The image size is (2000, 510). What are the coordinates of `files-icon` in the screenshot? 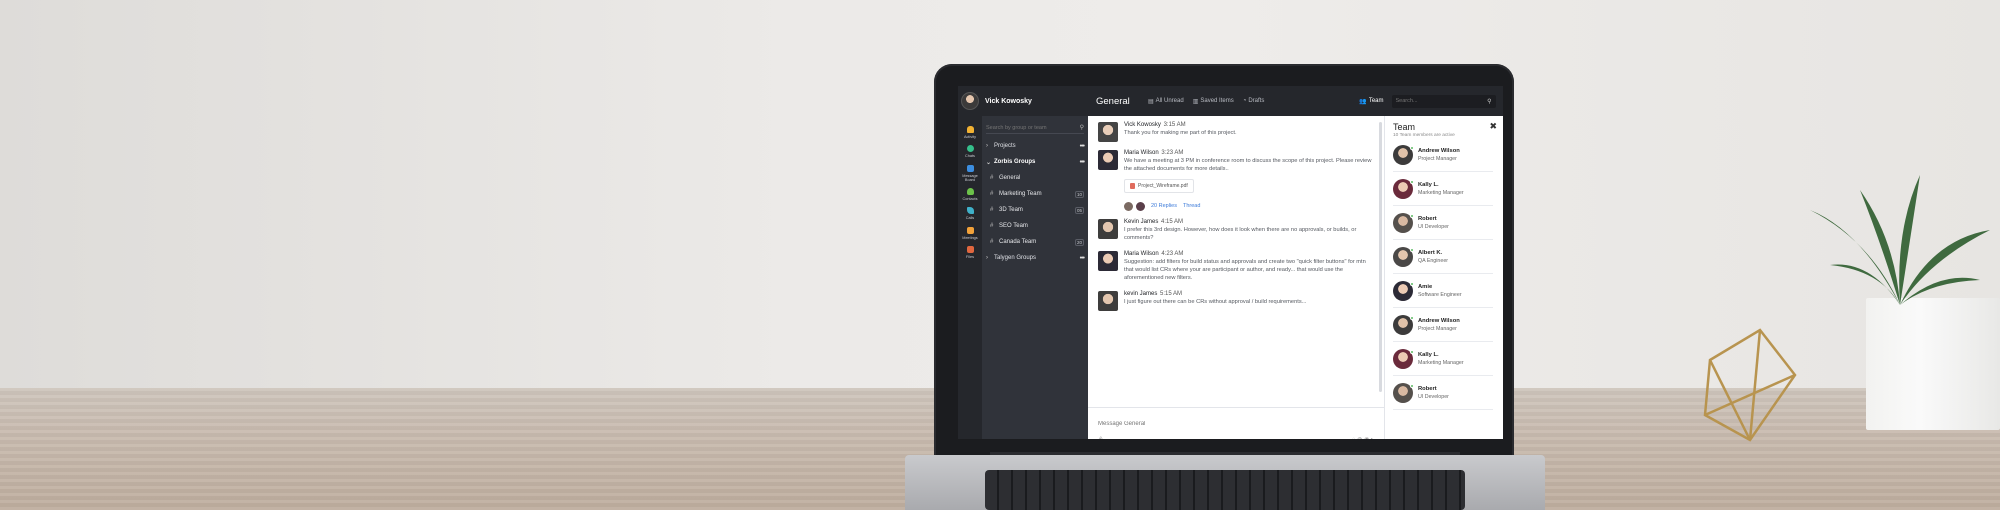 It's located at (970, 250).